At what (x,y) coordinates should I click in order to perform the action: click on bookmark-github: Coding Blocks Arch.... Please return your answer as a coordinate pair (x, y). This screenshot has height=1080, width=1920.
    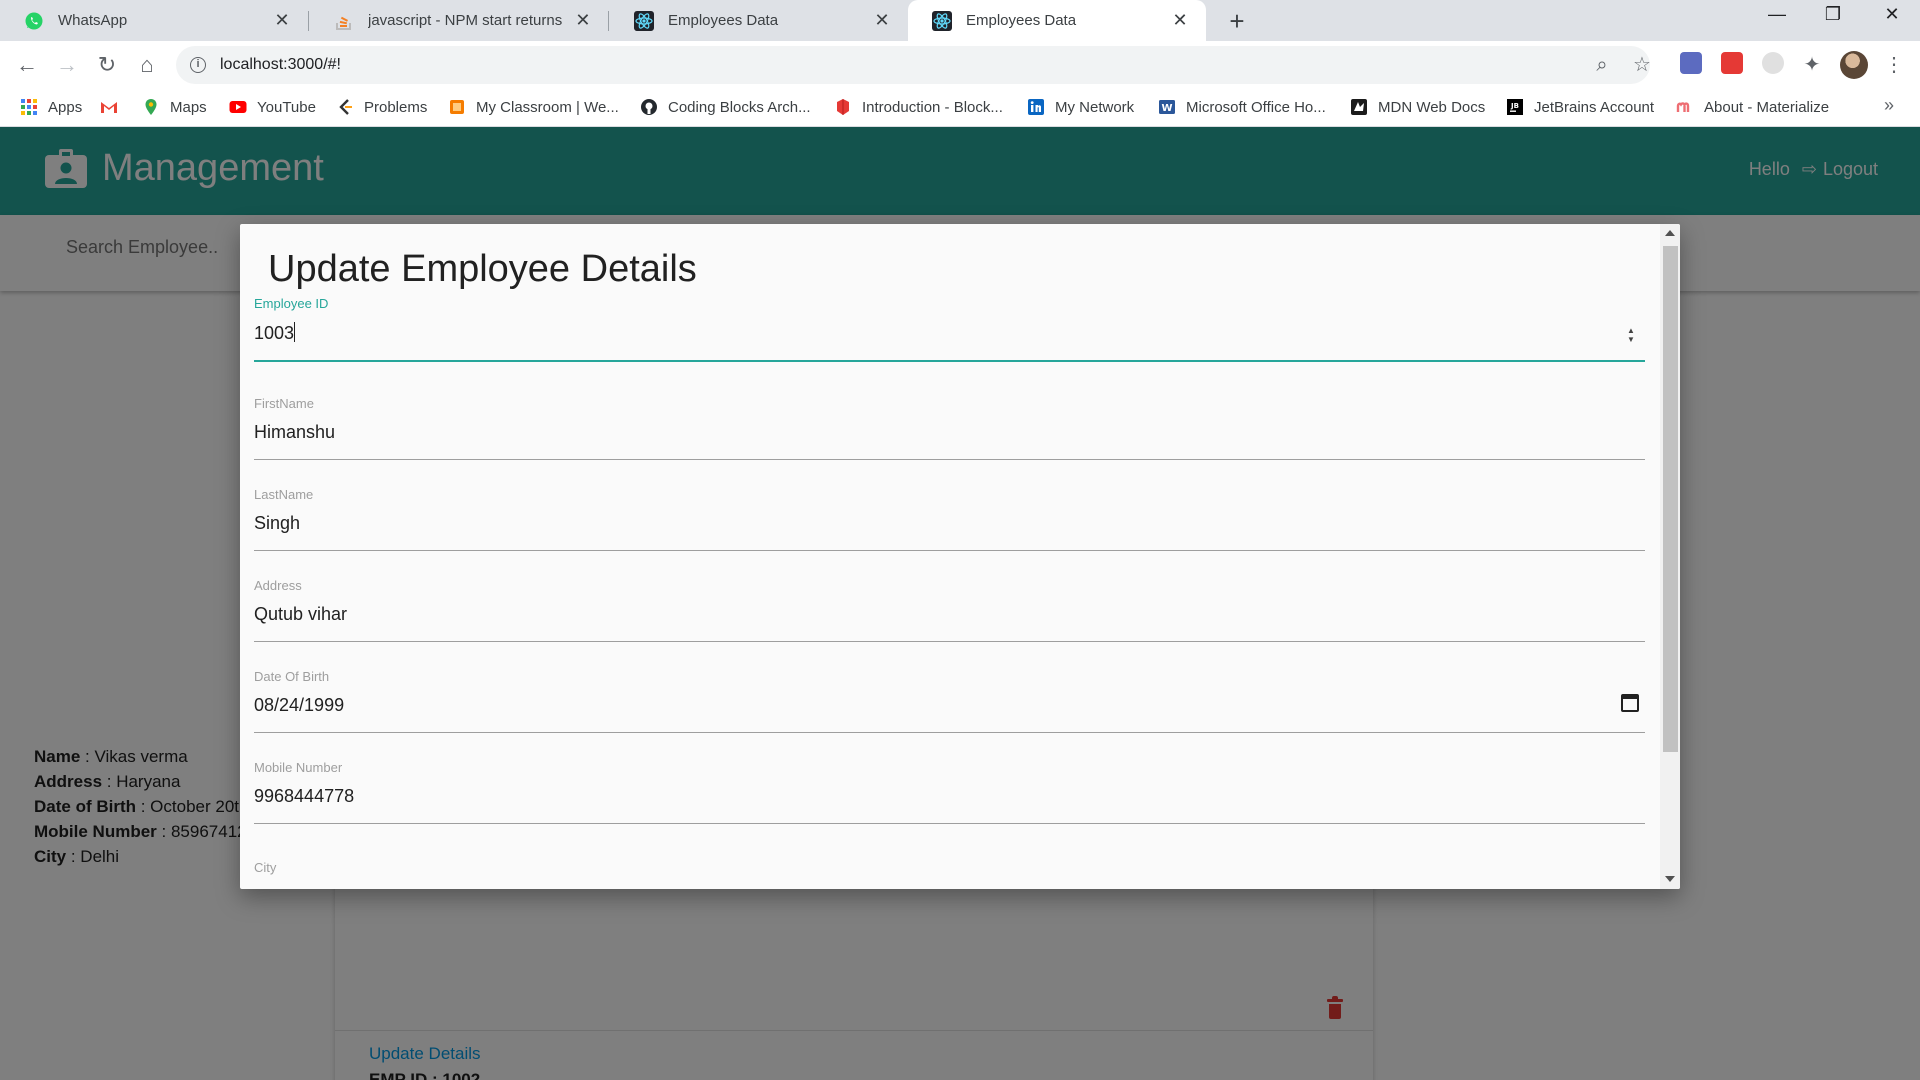
    Looking at the image, I should click on (725, 107).